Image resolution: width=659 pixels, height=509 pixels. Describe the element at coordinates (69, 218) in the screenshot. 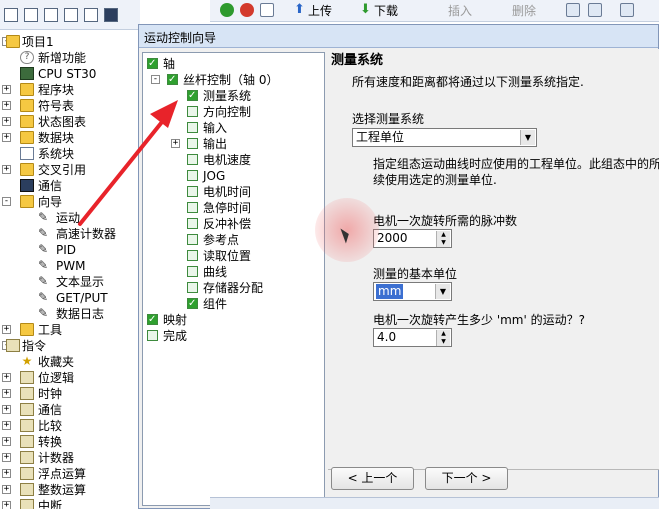

I see `tree-item: ✎ 运动` at that location.